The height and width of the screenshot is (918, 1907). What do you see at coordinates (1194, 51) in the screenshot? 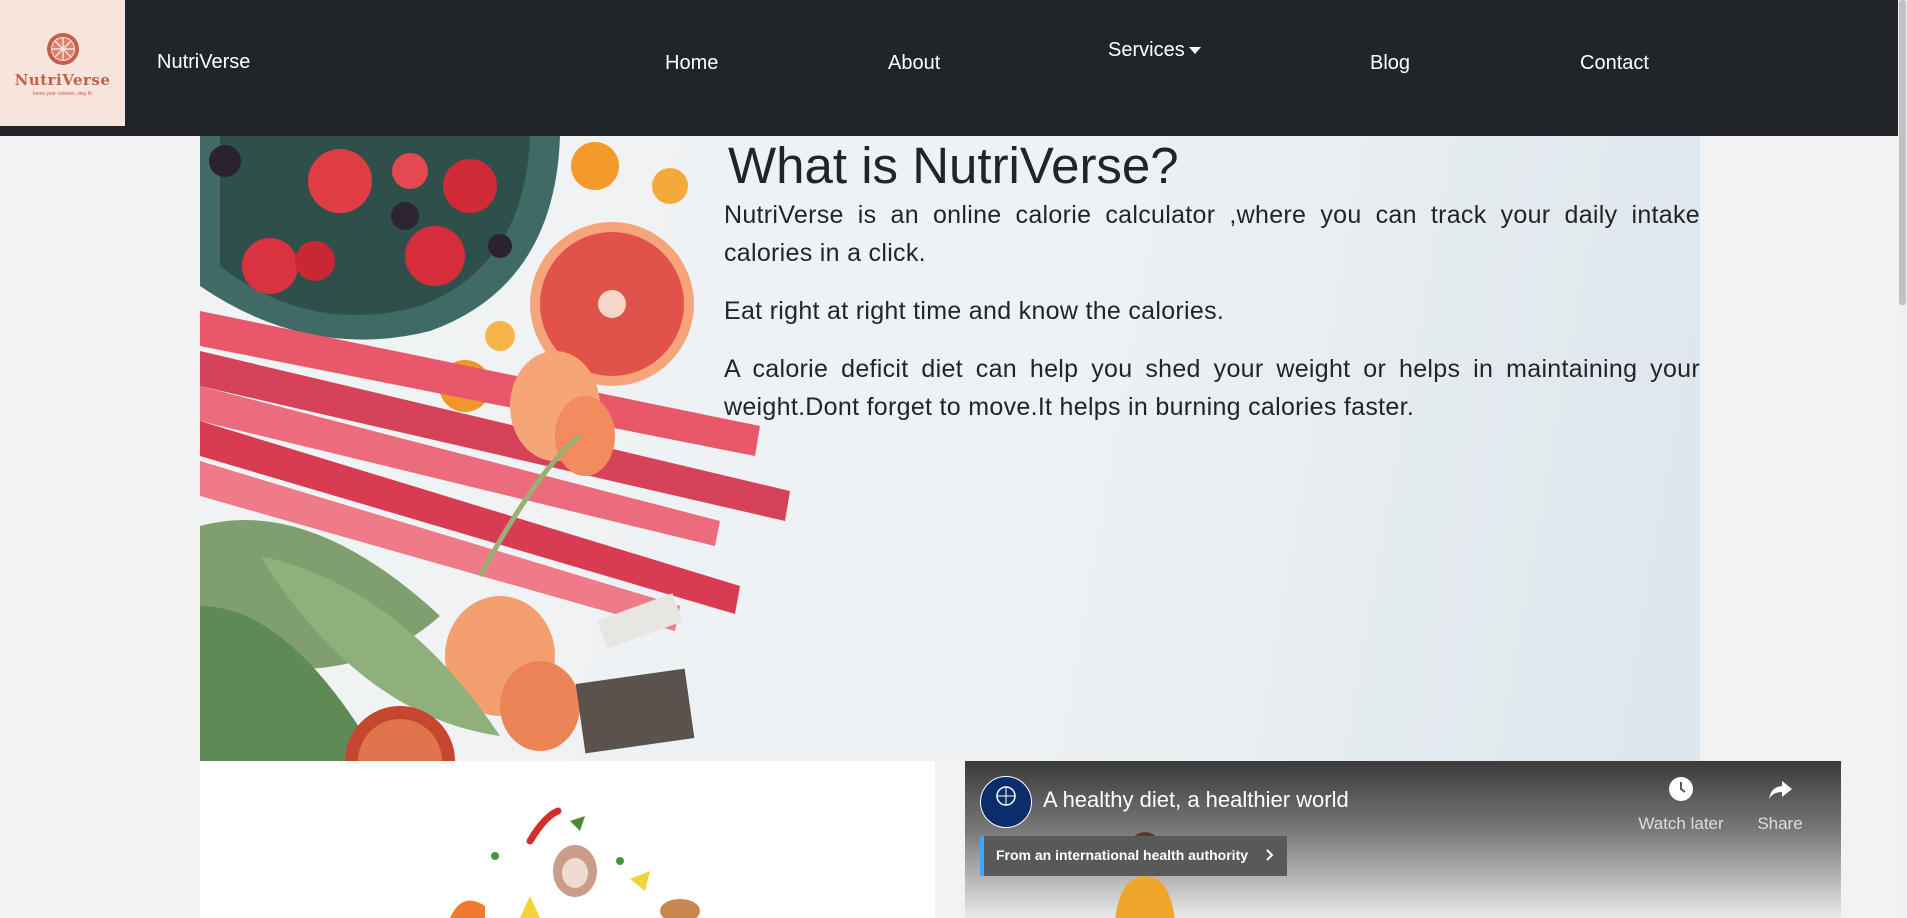
I see `caret-down-icon` at bounding box center [1194, 51].